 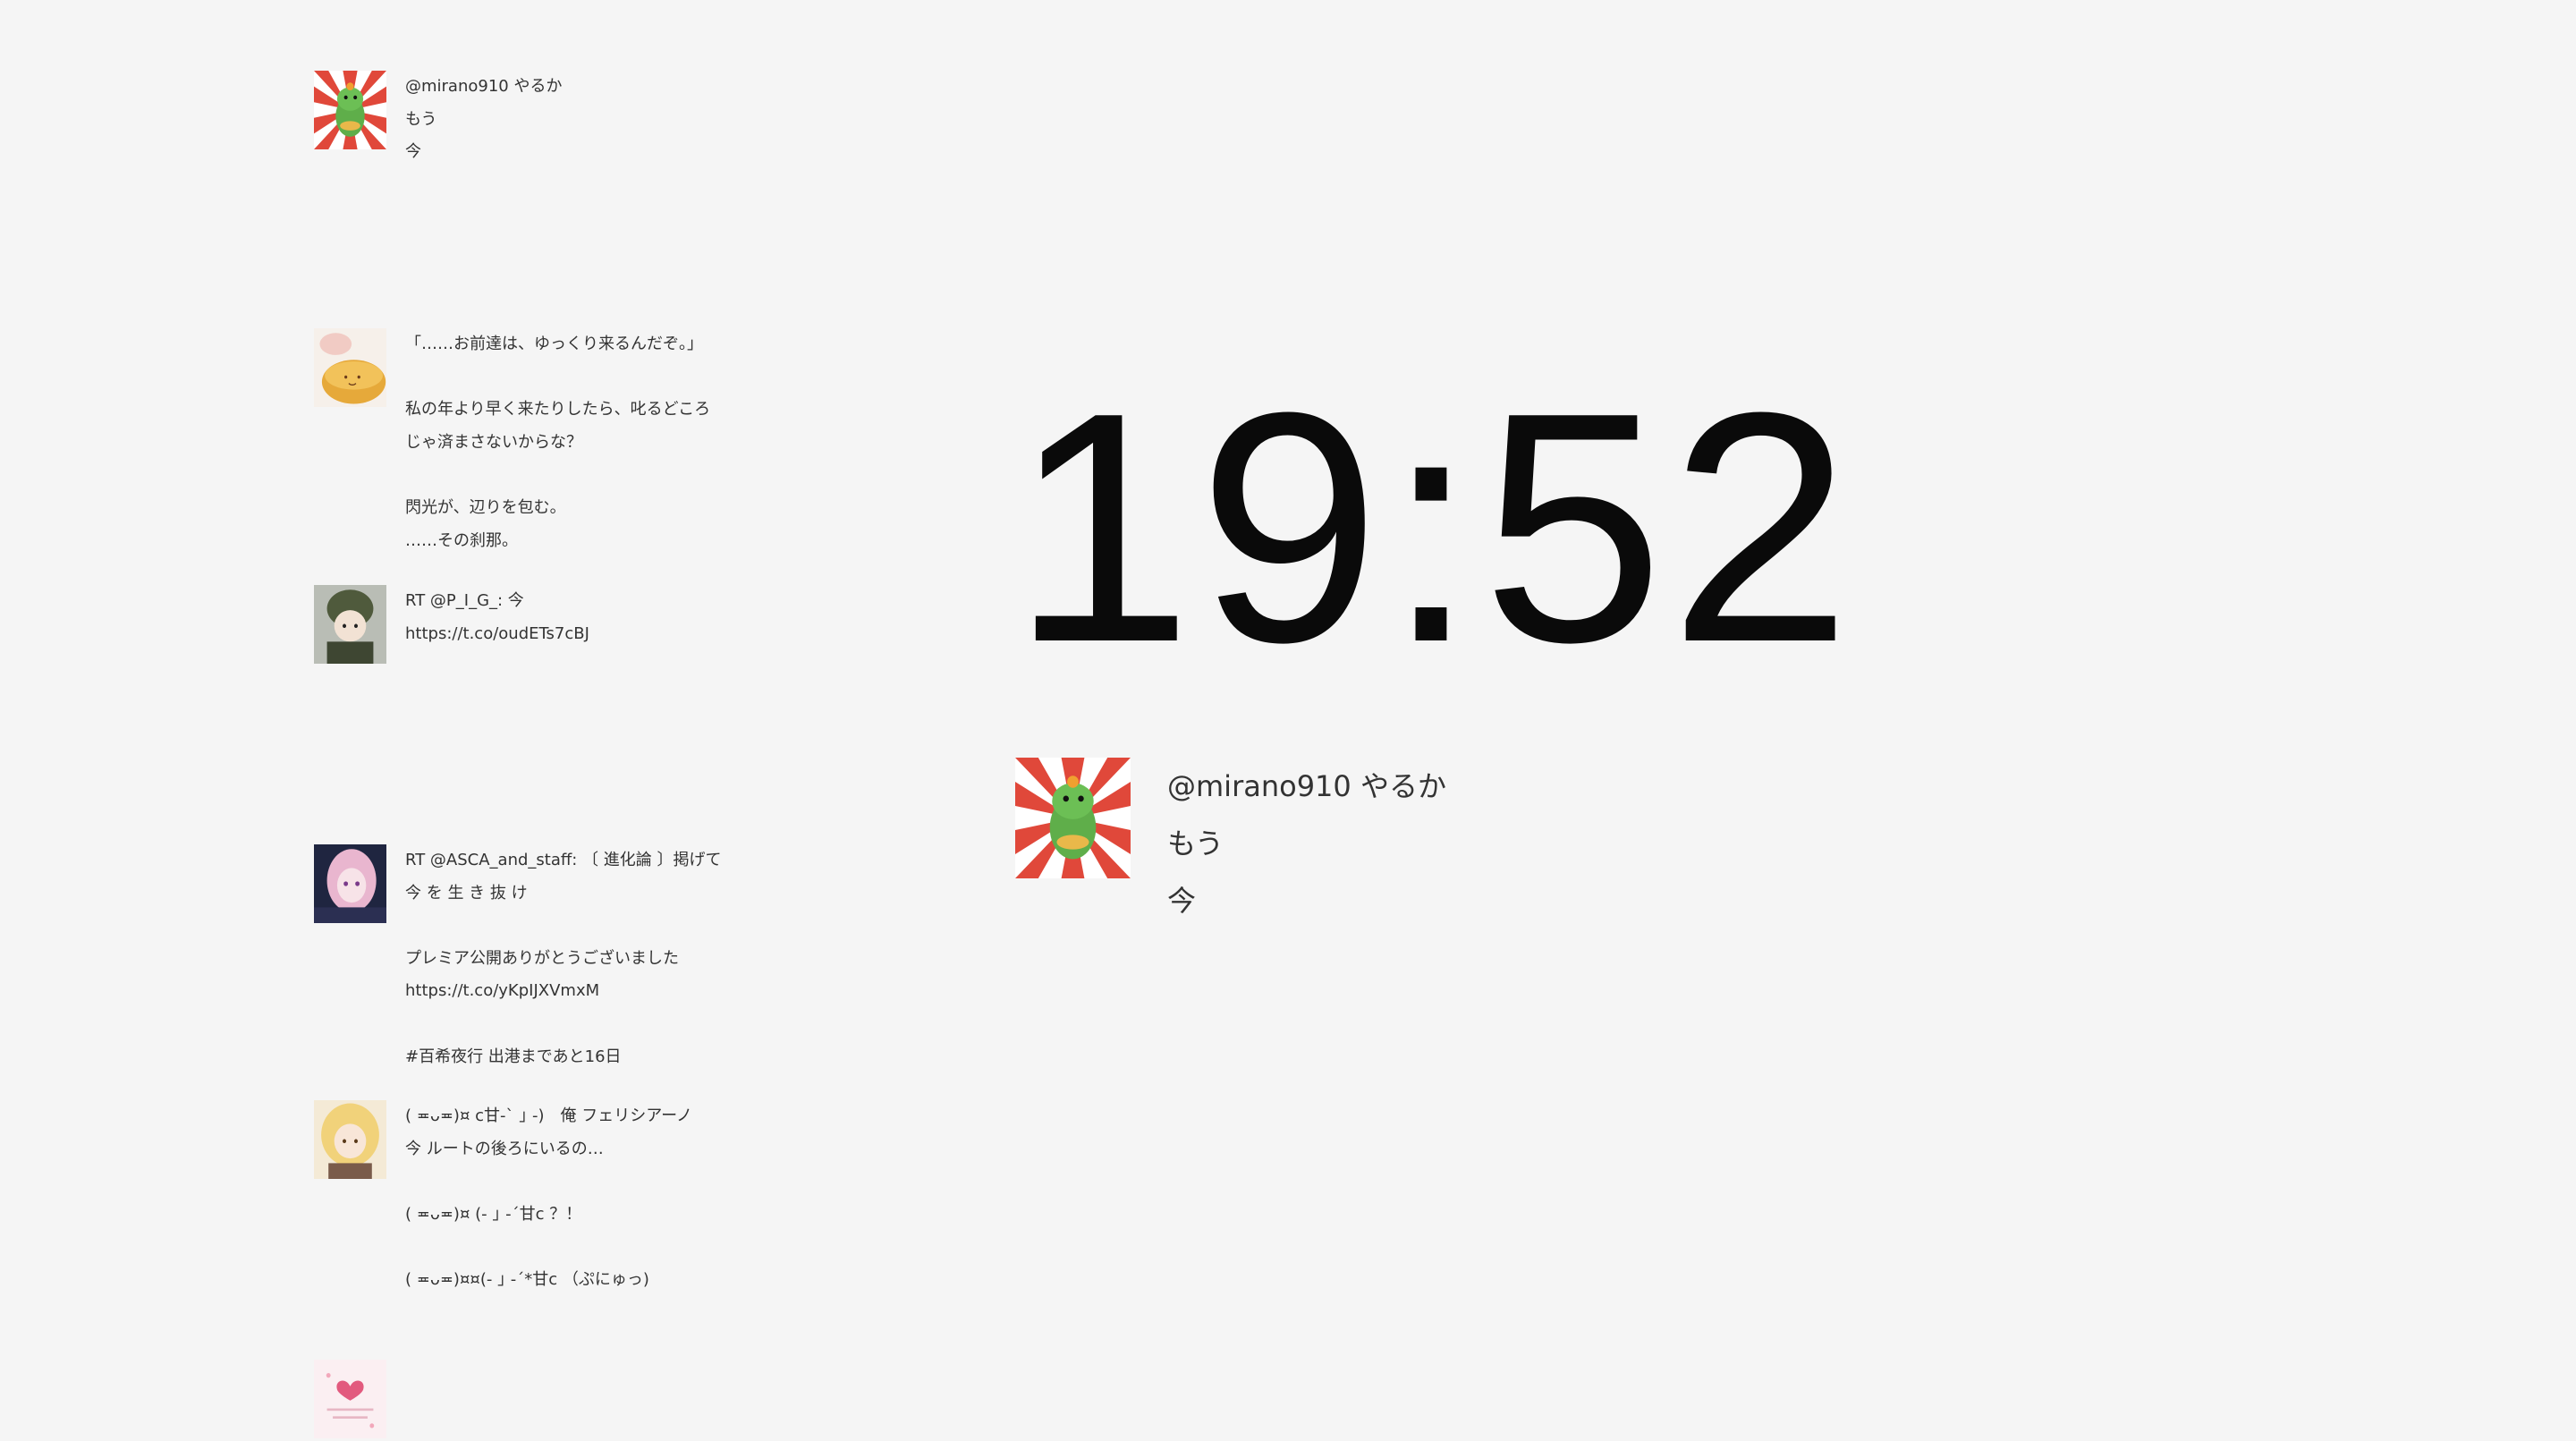 I want to click on food-avatar-icon, so click(x=350, y=367).